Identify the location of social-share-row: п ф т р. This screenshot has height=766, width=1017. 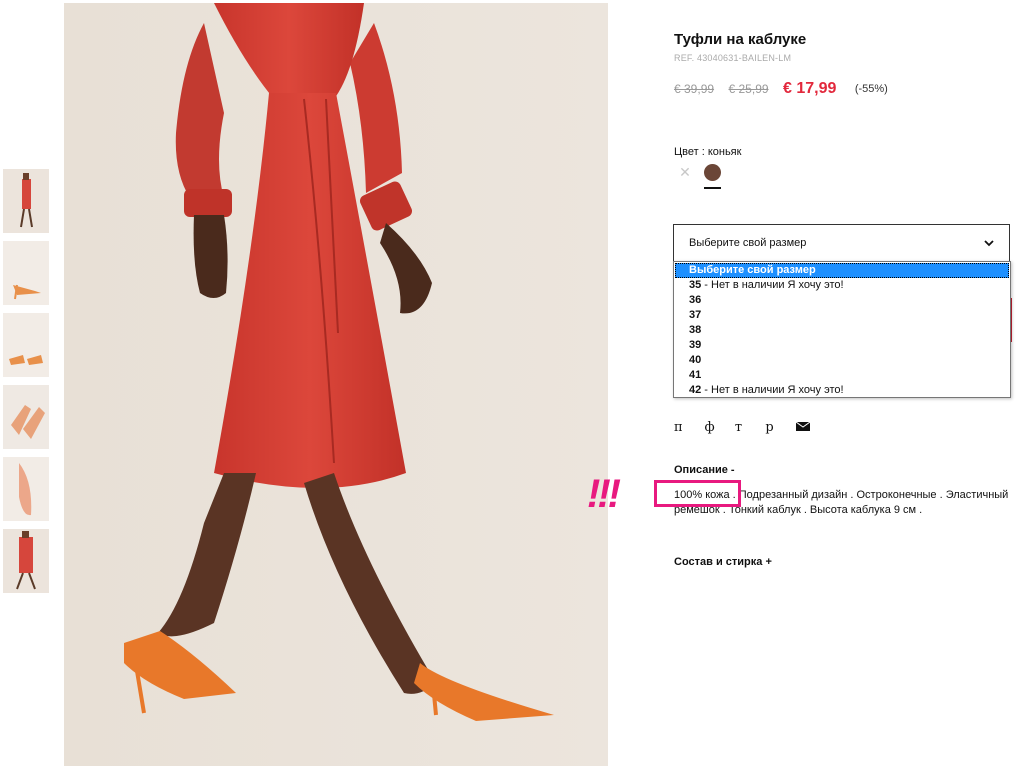
(742, 427).